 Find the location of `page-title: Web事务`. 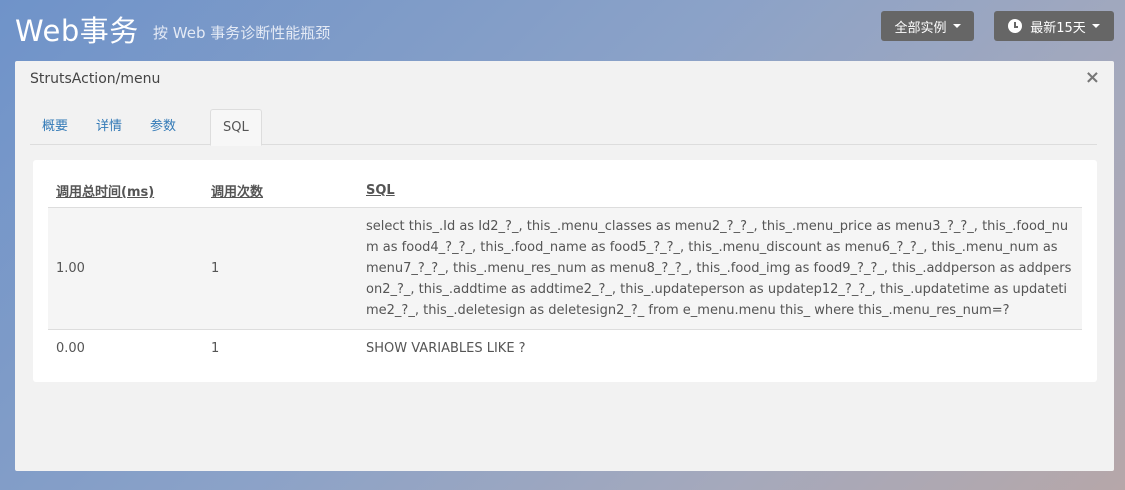

page-title: Web事务 is located at coordinates (77, 31).